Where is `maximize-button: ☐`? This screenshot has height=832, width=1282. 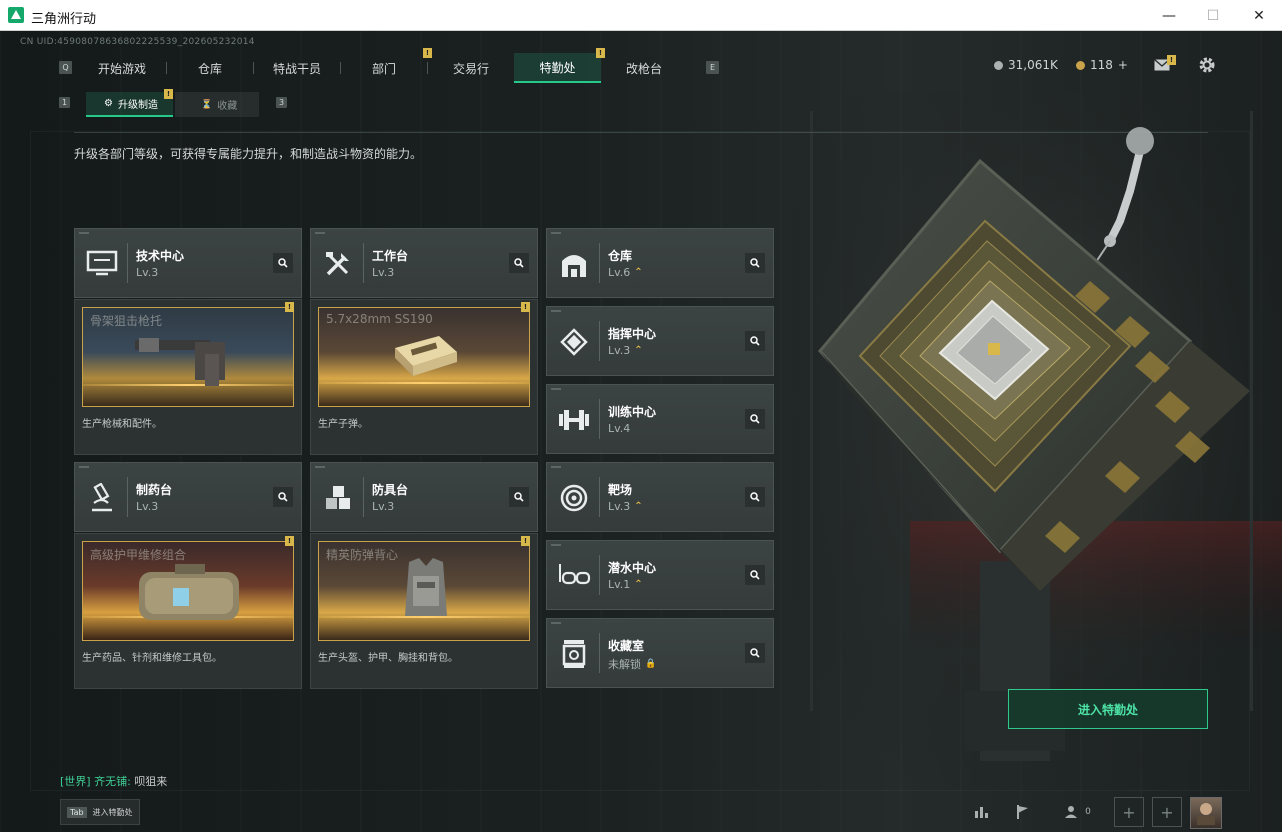 maximize-button: ☐ is located at coordinates (1213, 15).